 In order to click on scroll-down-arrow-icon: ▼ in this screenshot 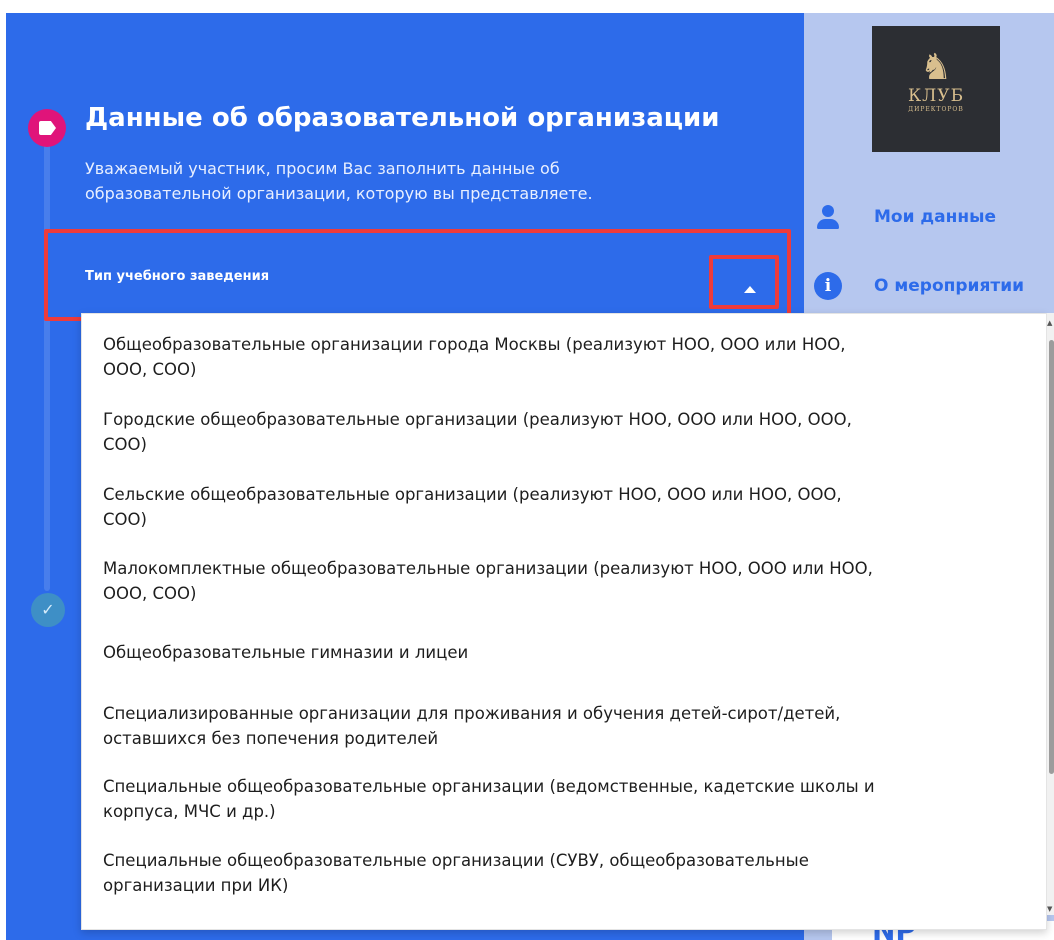, I will do `click(1049, 909)`.